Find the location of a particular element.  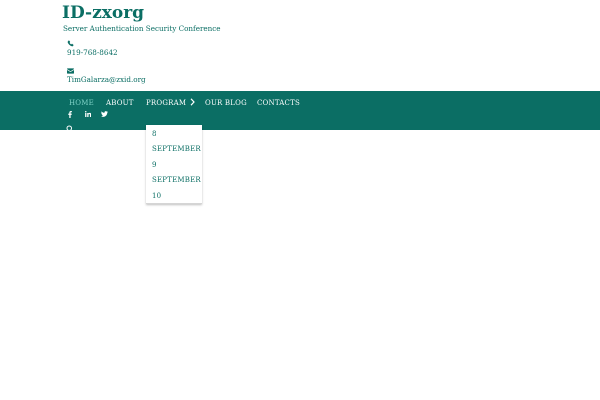

program-dropdown: 8 SEPTEMBER 9 SEPTEMBER 10 is located at coordinates (174, 164).